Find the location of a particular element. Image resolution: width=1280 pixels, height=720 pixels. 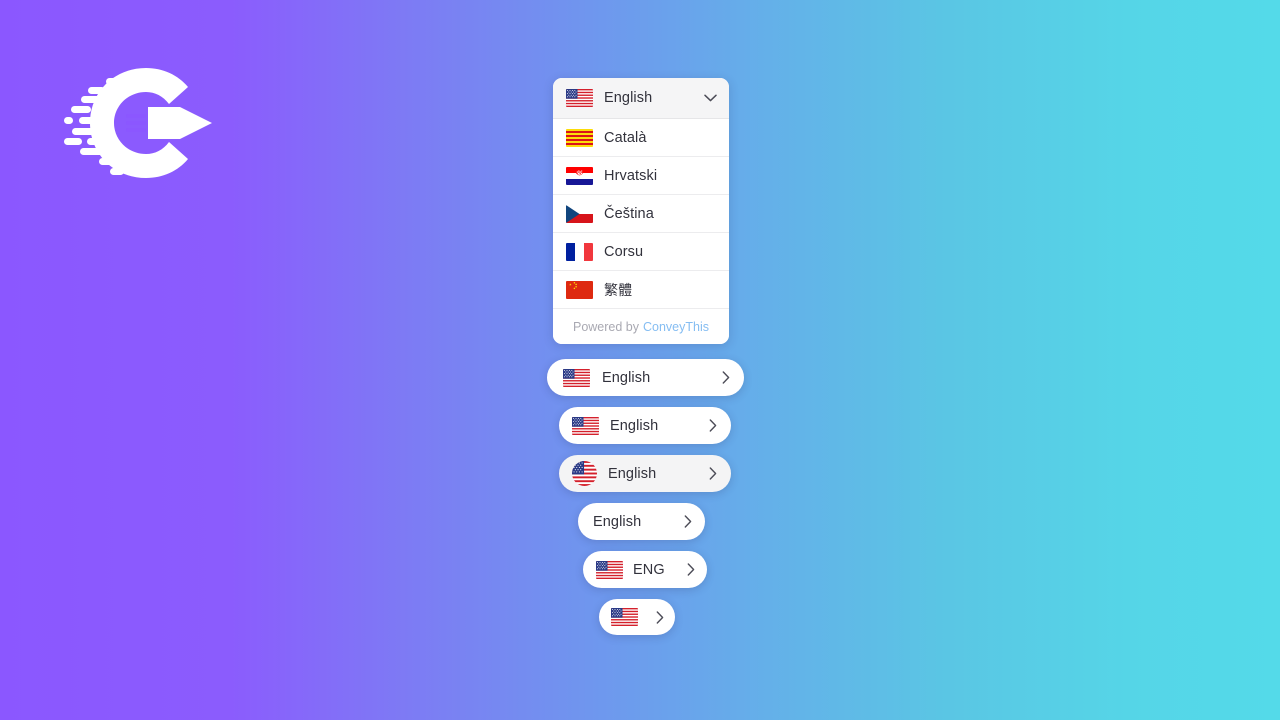

language-switcher-pill-circle-flag: English is located at coordinates (645, 473).